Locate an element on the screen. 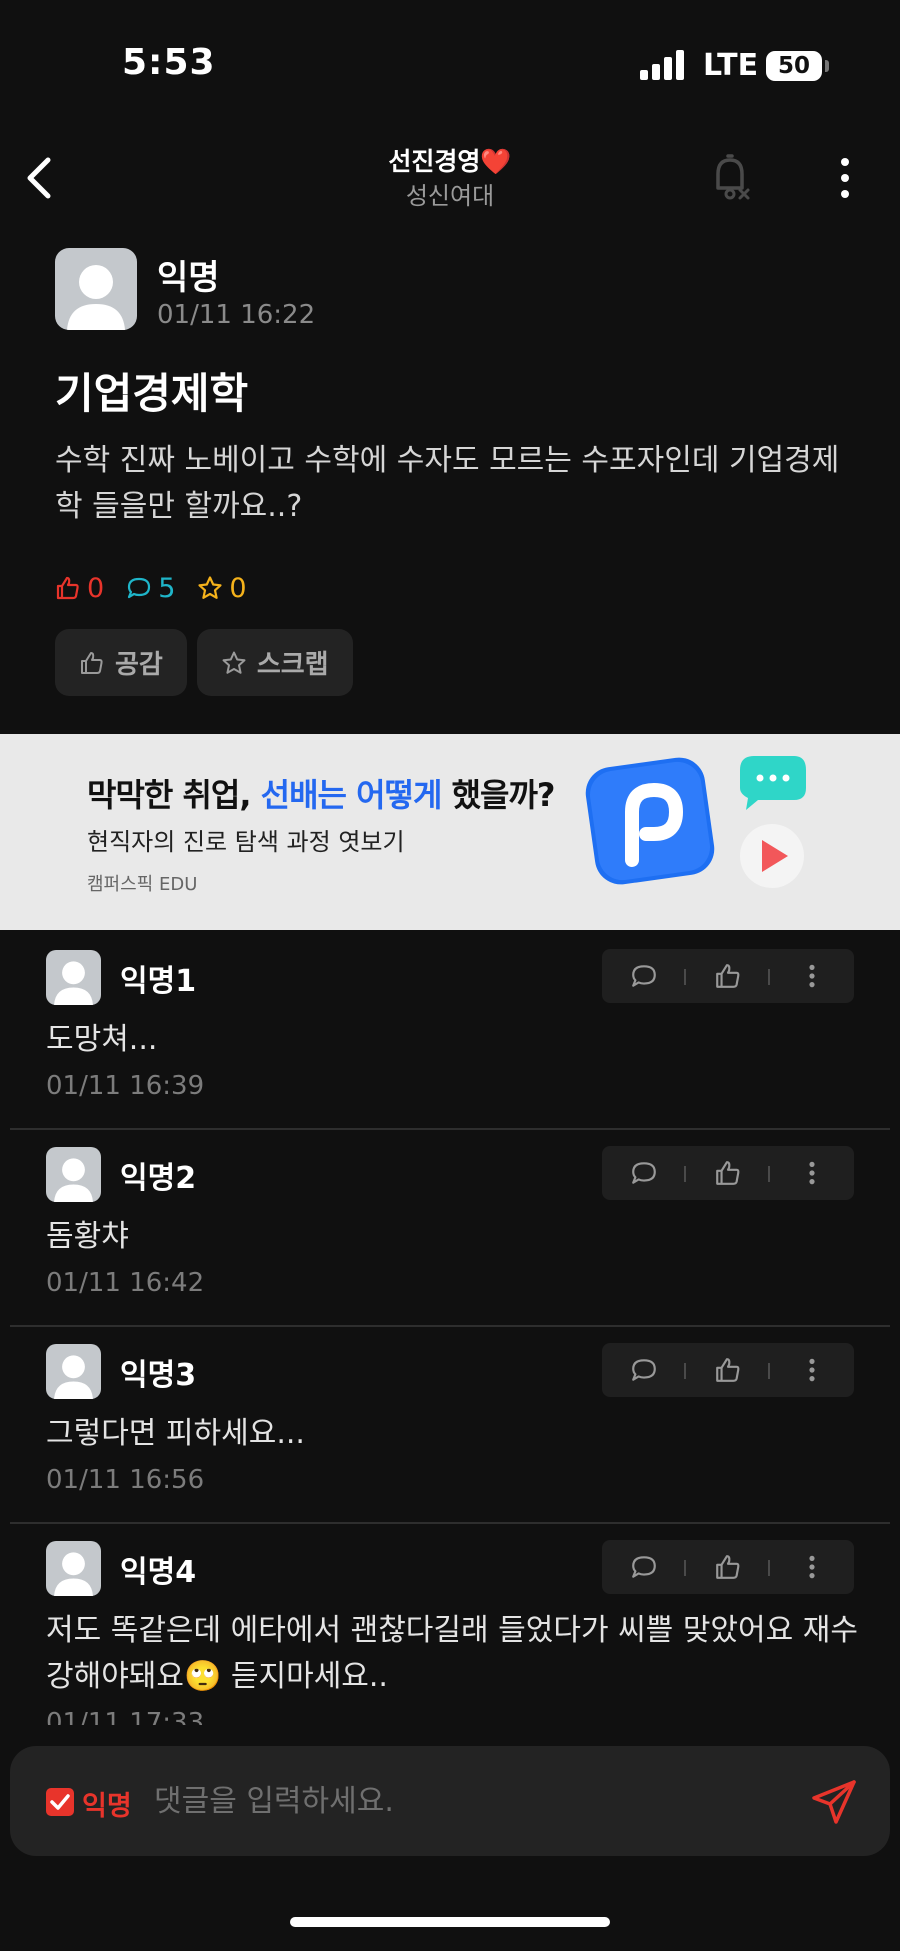 This screenshot has height=1951, width=900. comment-count-value: 5 is located at coordinates (167, 588).